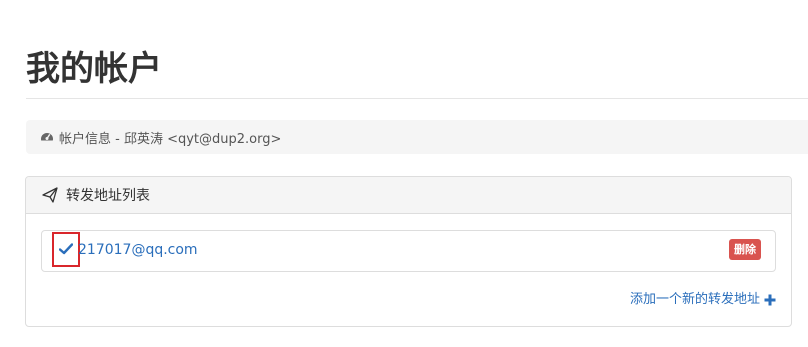  What do you see at coordinates (94, 69) in the screenshot?
I see `page-title: 我的帐户` at bounding box center [94, 69].